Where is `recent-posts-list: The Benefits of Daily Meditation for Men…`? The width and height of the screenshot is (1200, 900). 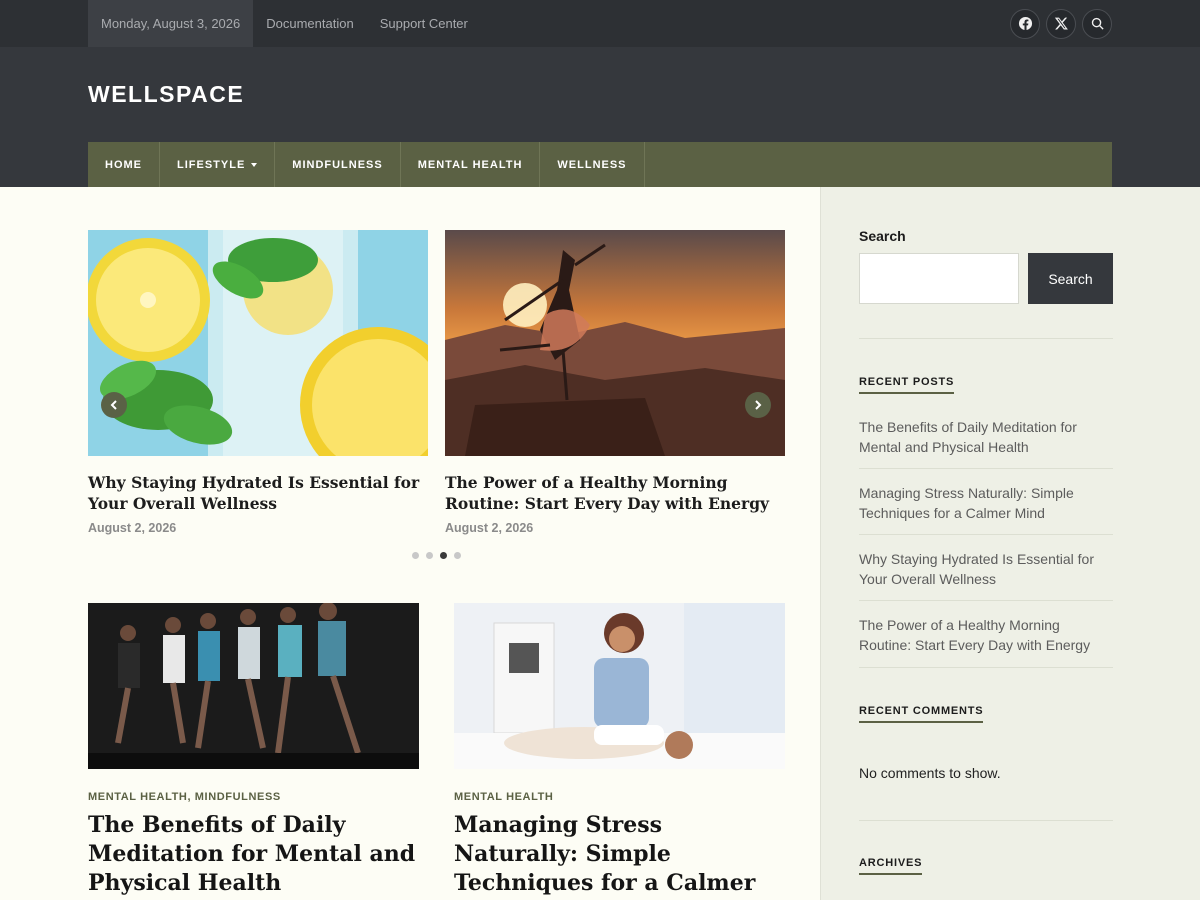 recent-posts-list: The Benefits of Daily Meditation for Men… is located at coordinates (986, 546).